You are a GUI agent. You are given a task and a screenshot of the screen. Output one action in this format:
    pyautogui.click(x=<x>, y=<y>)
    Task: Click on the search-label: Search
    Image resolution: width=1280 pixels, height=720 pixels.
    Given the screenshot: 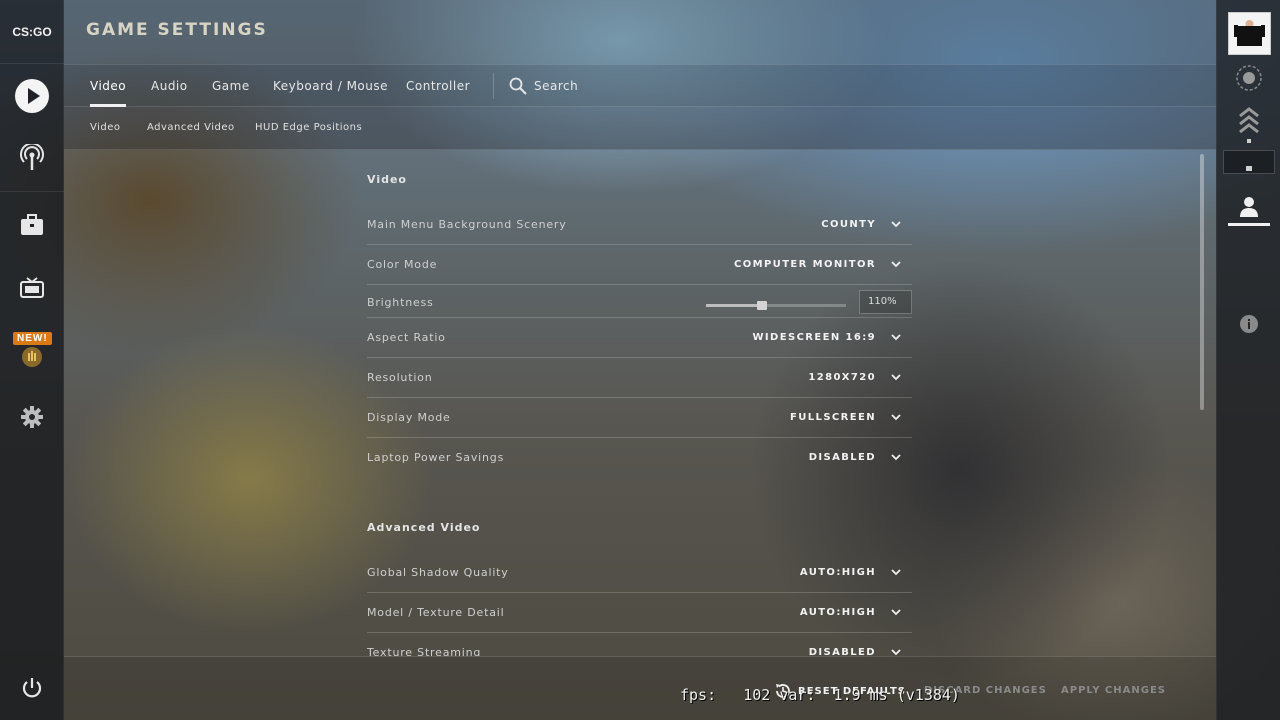 What is the action you would take?
    pyautogui.click(x=556, y=86)
    